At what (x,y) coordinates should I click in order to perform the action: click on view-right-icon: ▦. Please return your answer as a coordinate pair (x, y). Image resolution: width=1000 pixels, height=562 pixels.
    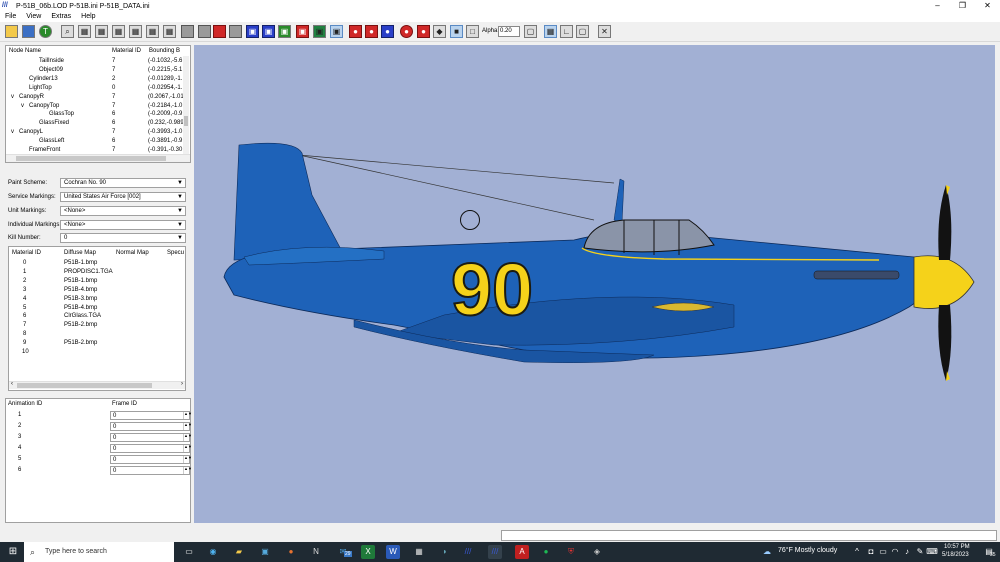
    Looking at the image, I should click on (135, 31).